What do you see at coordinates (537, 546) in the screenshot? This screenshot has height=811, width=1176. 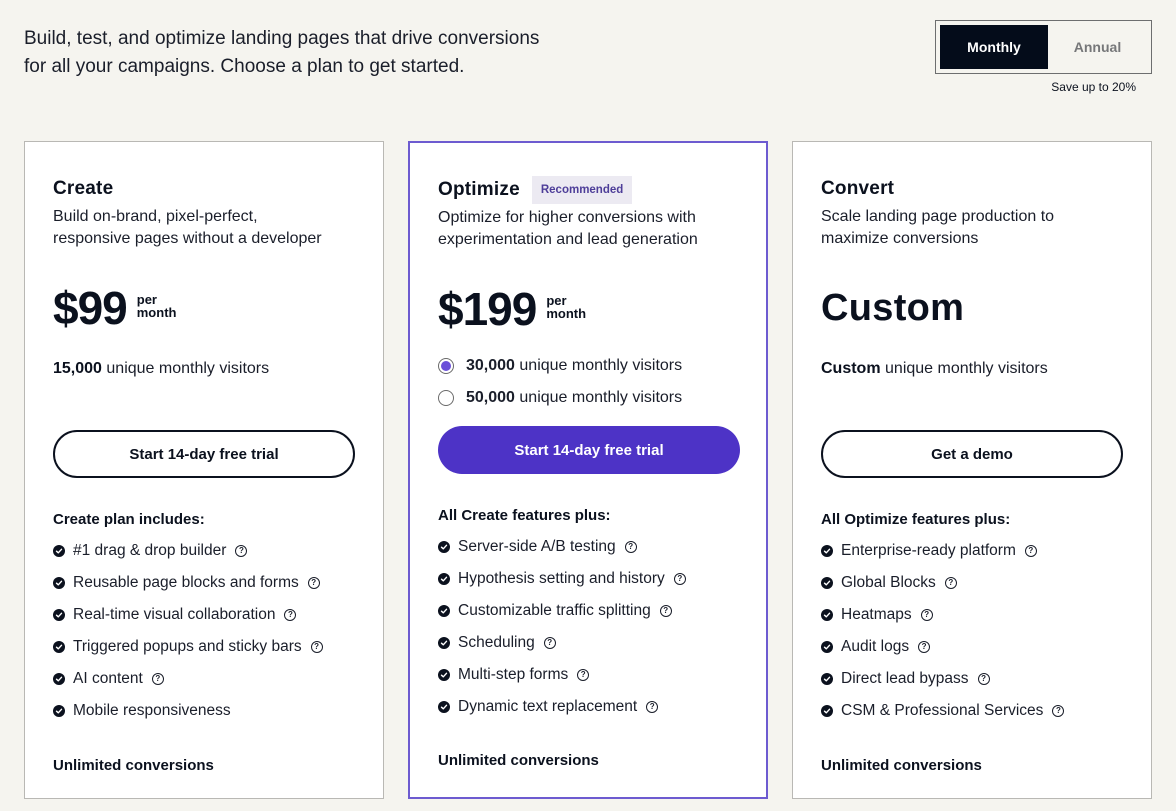 I see `feature-label: Server-side A/B testing` at bounding box center [537, 546].